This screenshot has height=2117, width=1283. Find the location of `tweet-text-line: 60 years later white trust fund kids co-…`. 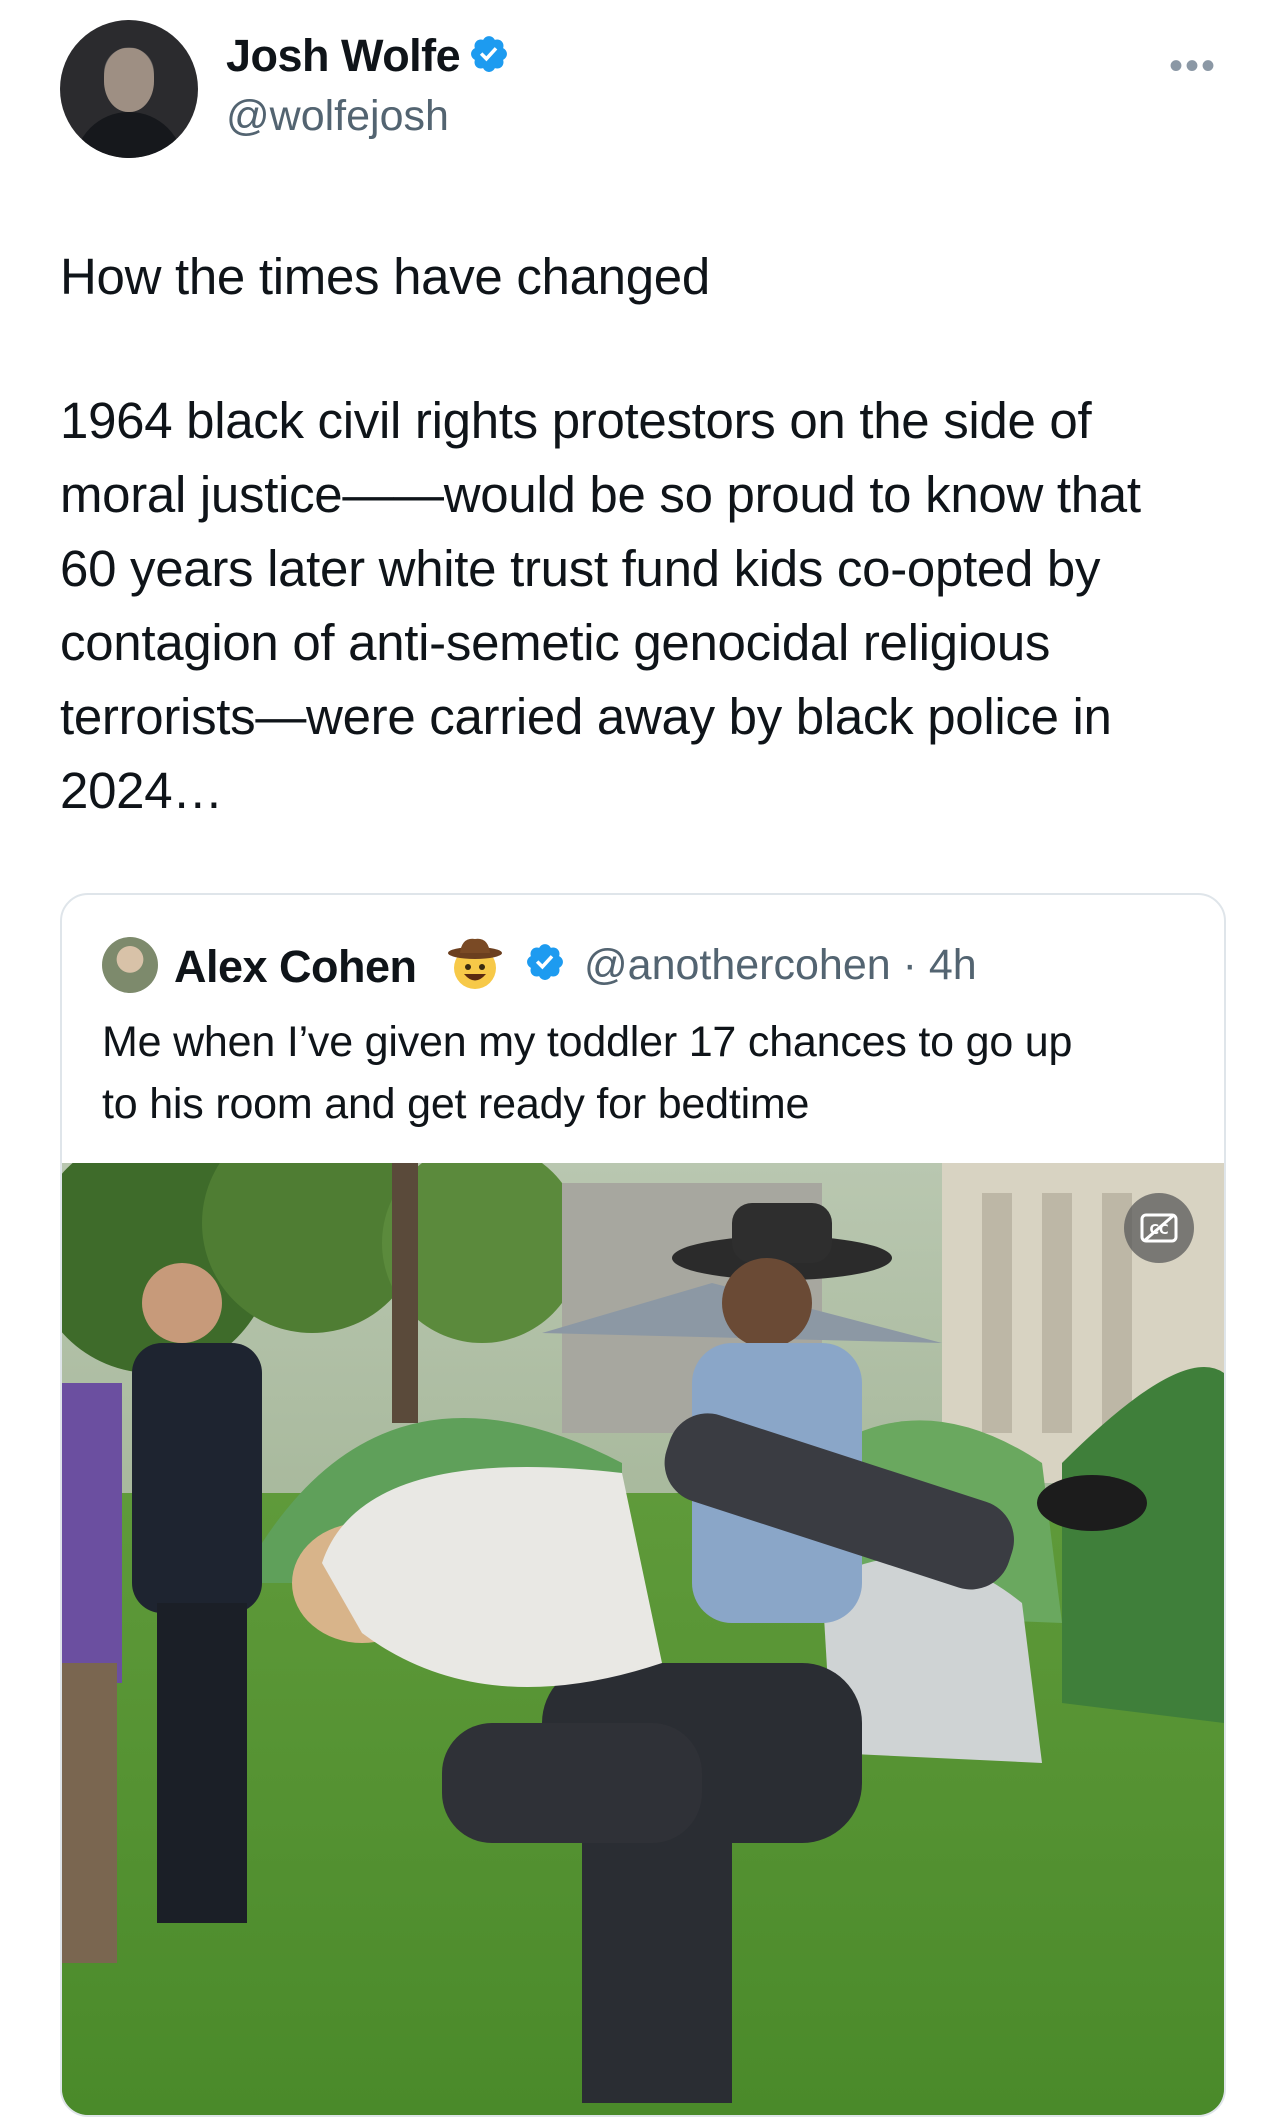

tweet-text-line: 60 years later white trust fund kids co-… is located at coordinates (580, 568).